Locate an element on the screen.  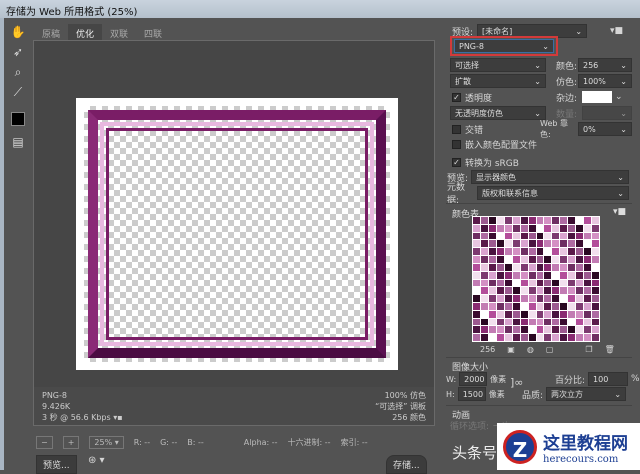
tab-optimized: 优化 is located at coordinates (85, 32).